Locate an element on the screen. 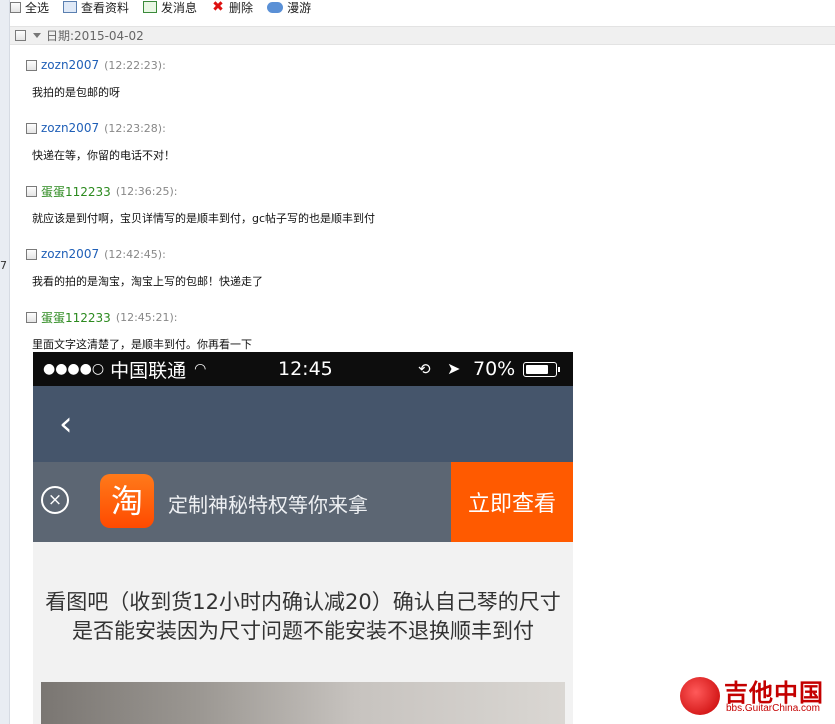 Image resolution: width=835 pixels, height=724 pixels. phone-status-bar: ●●●●○ 中国联通 ◠ 12:45 ⟲ ➤ 70% is located at coordinates (303, 369).